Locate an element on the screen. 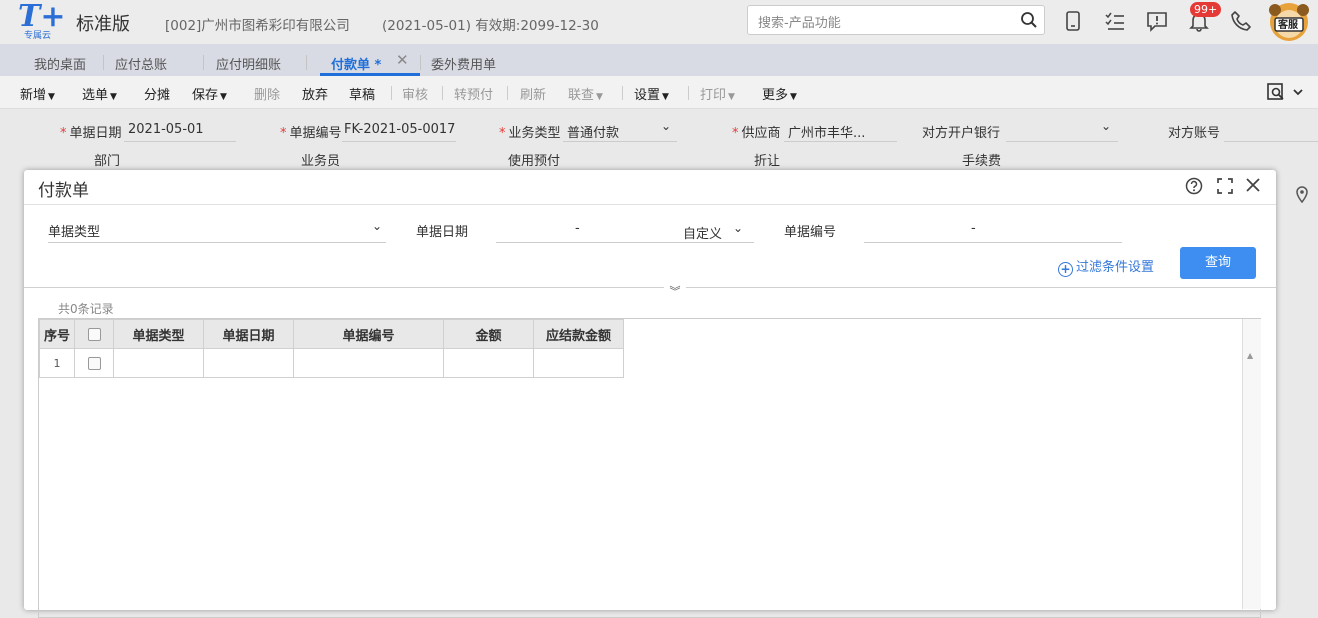 This screenshot has height=618, width=1318. draft-button: 草稿 is located at coordinates (362, 93).